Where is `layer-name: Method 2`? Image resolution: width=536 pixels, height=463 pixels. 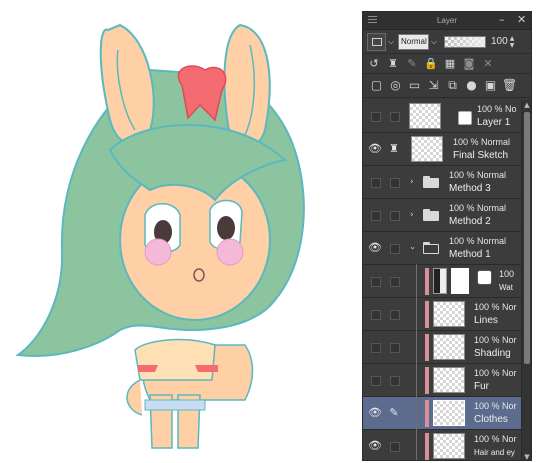
layer-name: Method 2 is located at coordinates (470, 221).